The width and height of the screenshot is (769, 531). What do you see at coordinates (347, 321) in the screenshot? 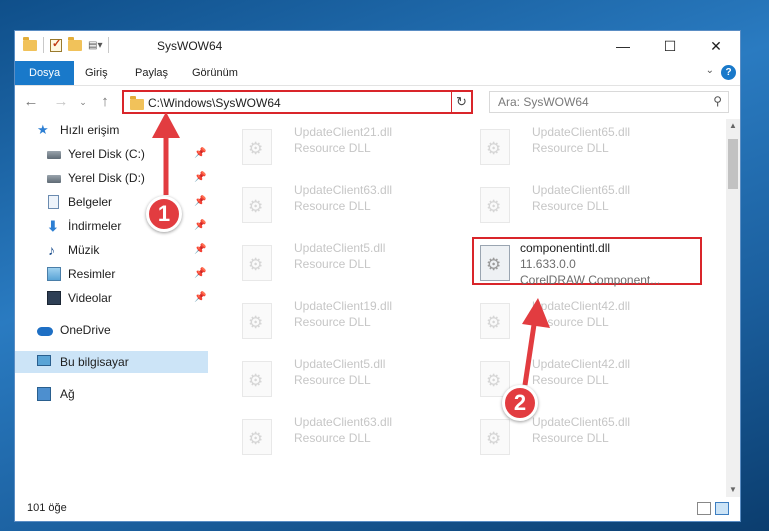
I see `file-item: UpdateClient19.dll Resource DLL` at bounding box center [347, 321].